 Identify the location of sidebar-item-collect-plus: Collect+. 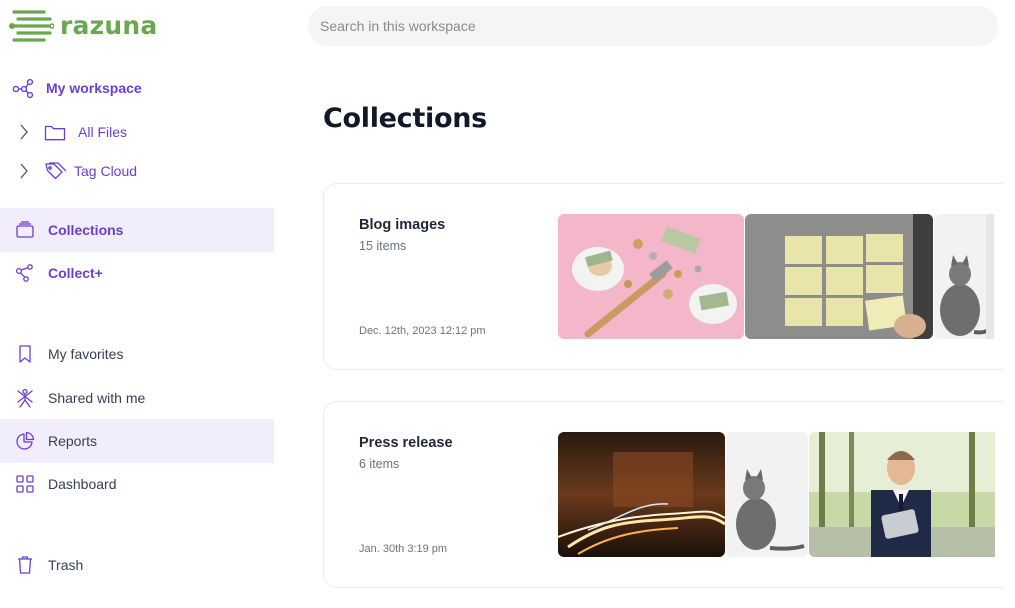
(137, 273).